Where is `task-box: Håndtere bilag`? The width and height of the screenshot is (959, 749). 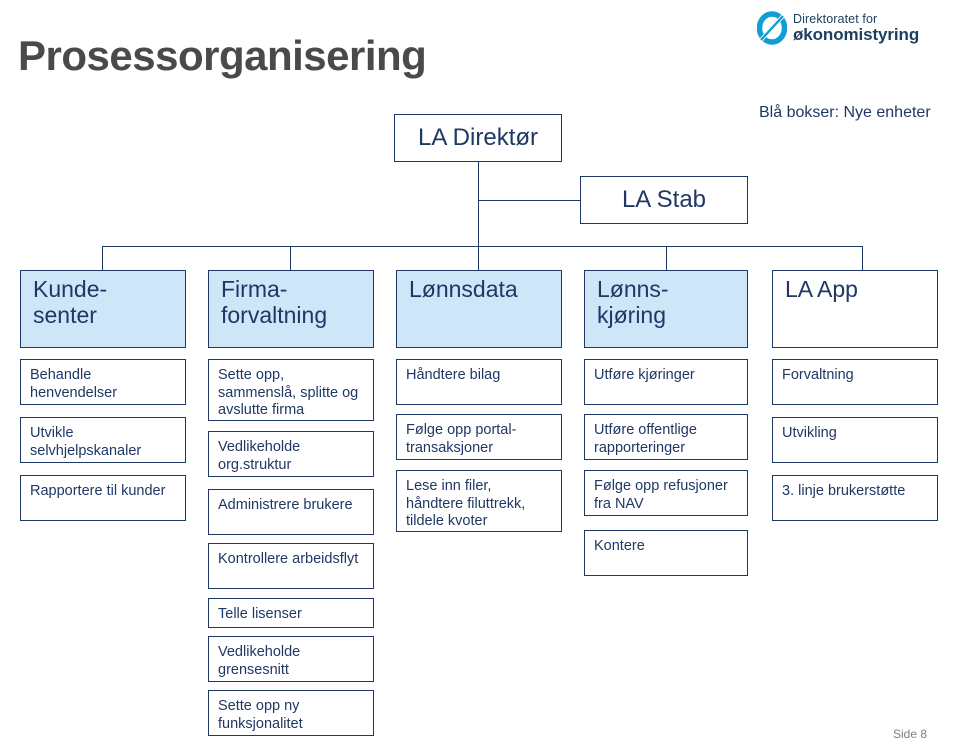
task-box: Håndtere bilag is located at coordinates (479, 382).